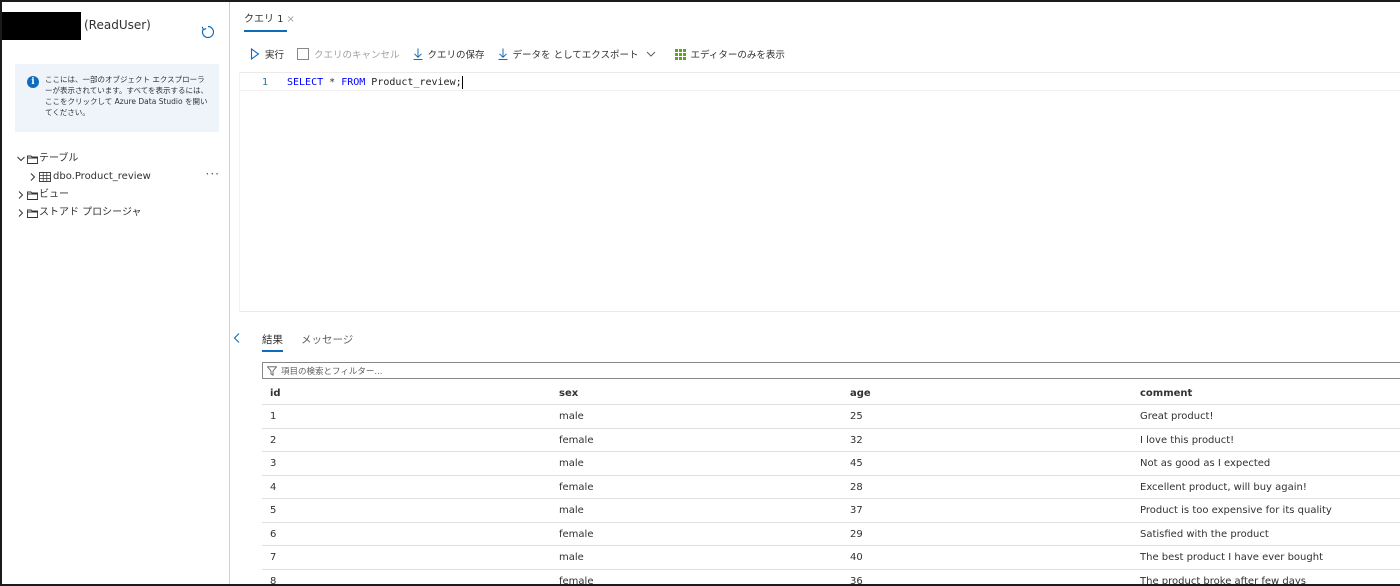 This screenshot has width=1400, height=586. What do you see at coordinates (462, 82) in the screenshot?
I see `text-cursor` at bounding box center [462, 82].